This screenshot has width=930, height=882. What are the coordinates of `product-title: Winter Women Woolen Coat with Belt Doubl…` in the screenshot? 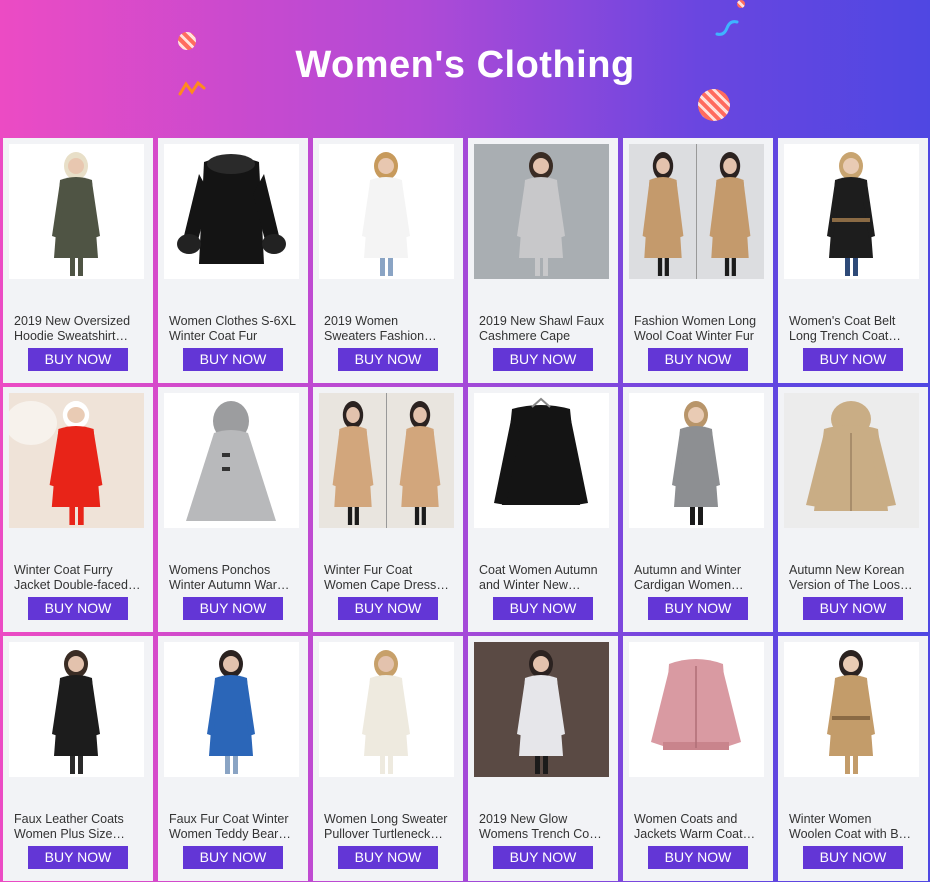 It's located at (853, 827).